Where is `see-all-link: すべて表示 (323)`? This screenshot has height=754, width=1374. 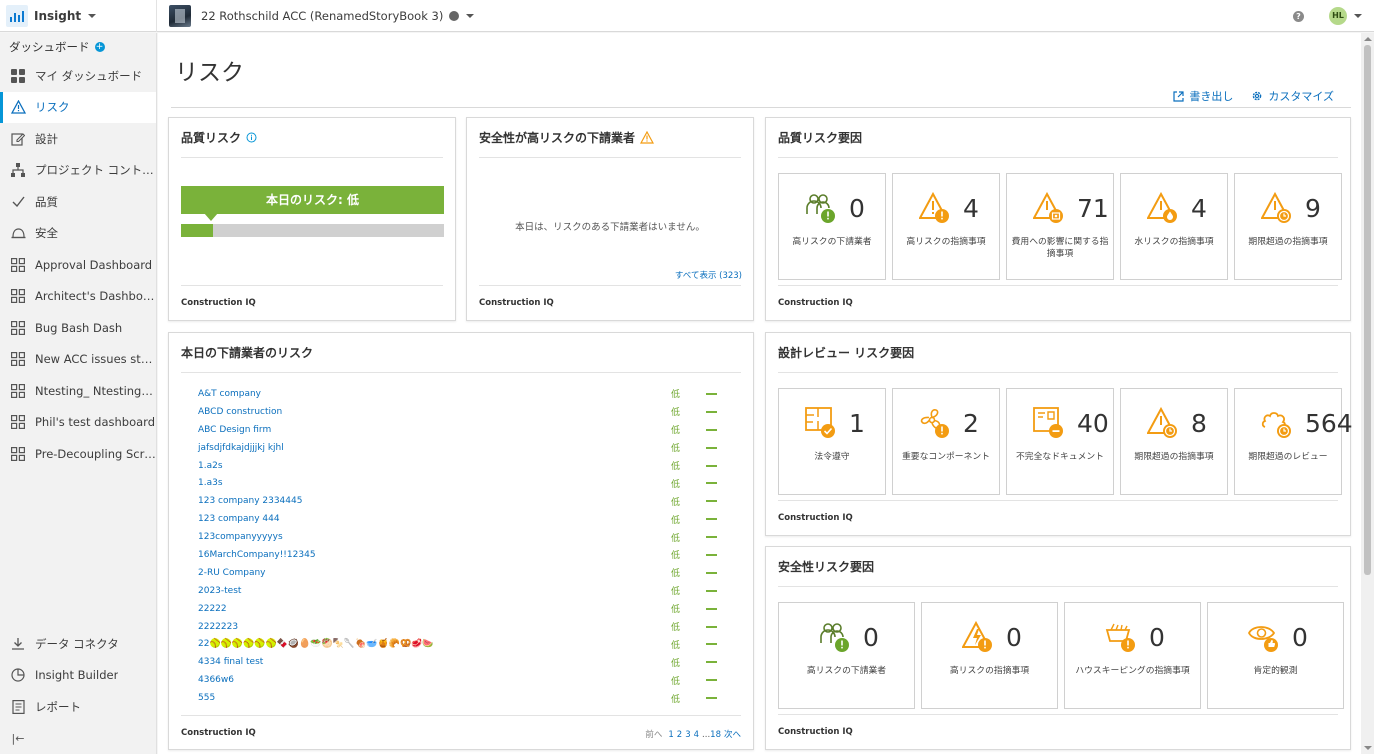 see-all-link: すべて表示 (323) is located at coordinates (708, 275).